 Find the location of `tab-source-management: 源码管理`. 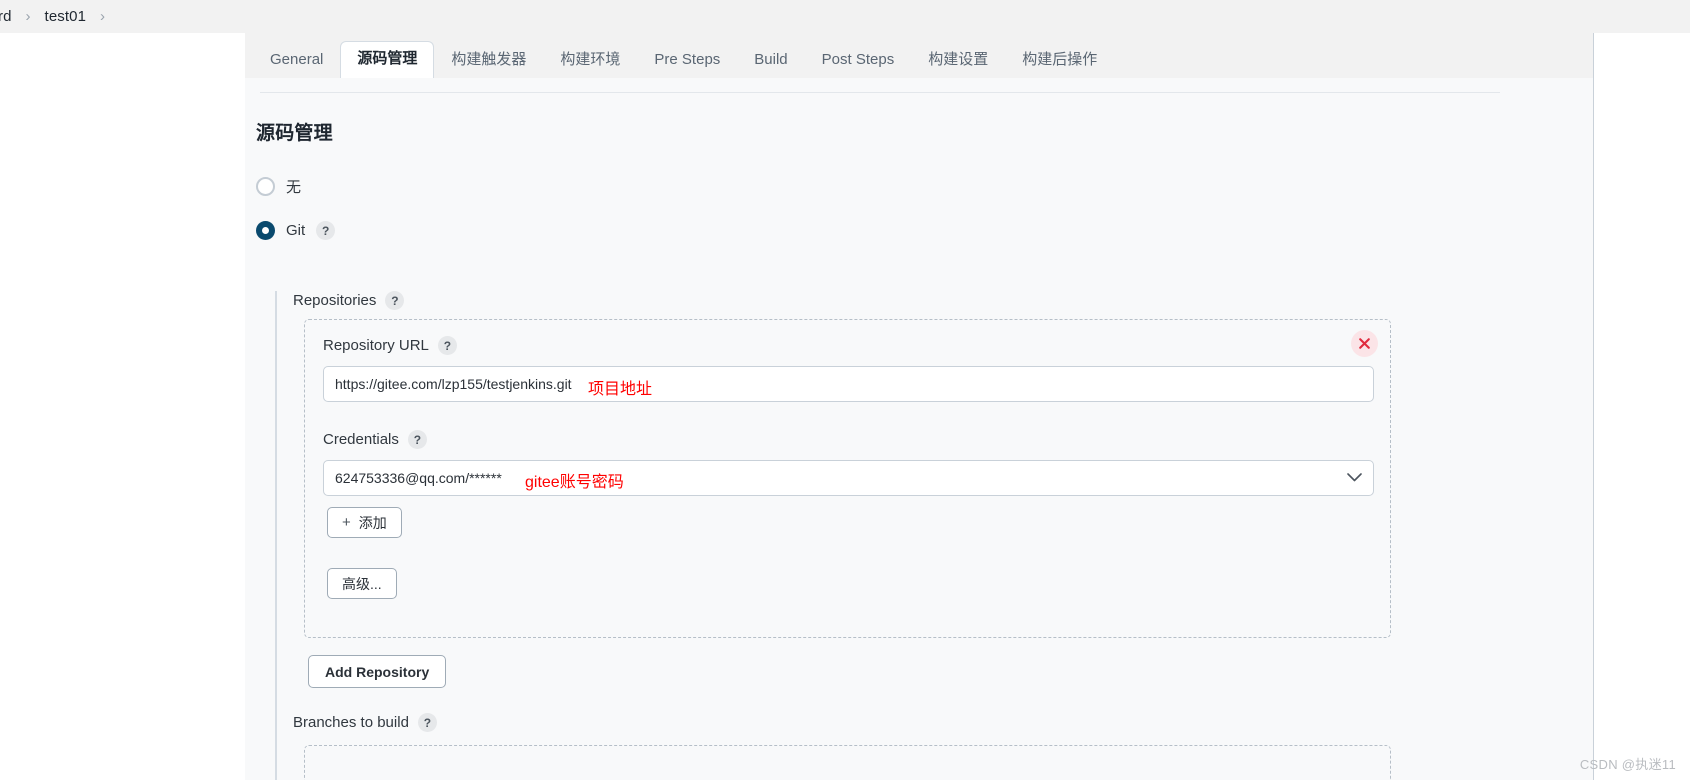

tab-source-management: 源码管理 is located at coordinates (387, 60).